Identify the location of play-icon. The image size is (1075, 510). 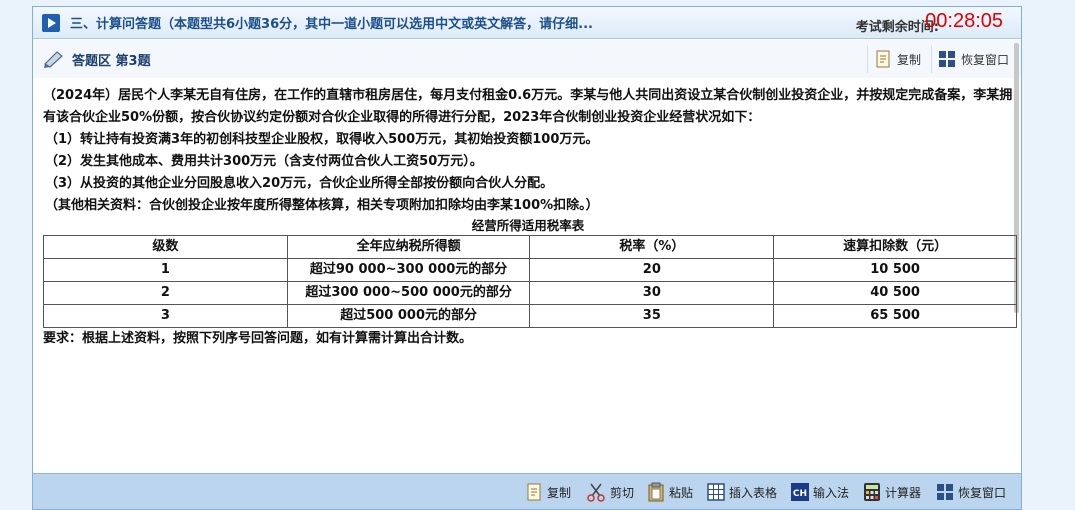
(51, 22).